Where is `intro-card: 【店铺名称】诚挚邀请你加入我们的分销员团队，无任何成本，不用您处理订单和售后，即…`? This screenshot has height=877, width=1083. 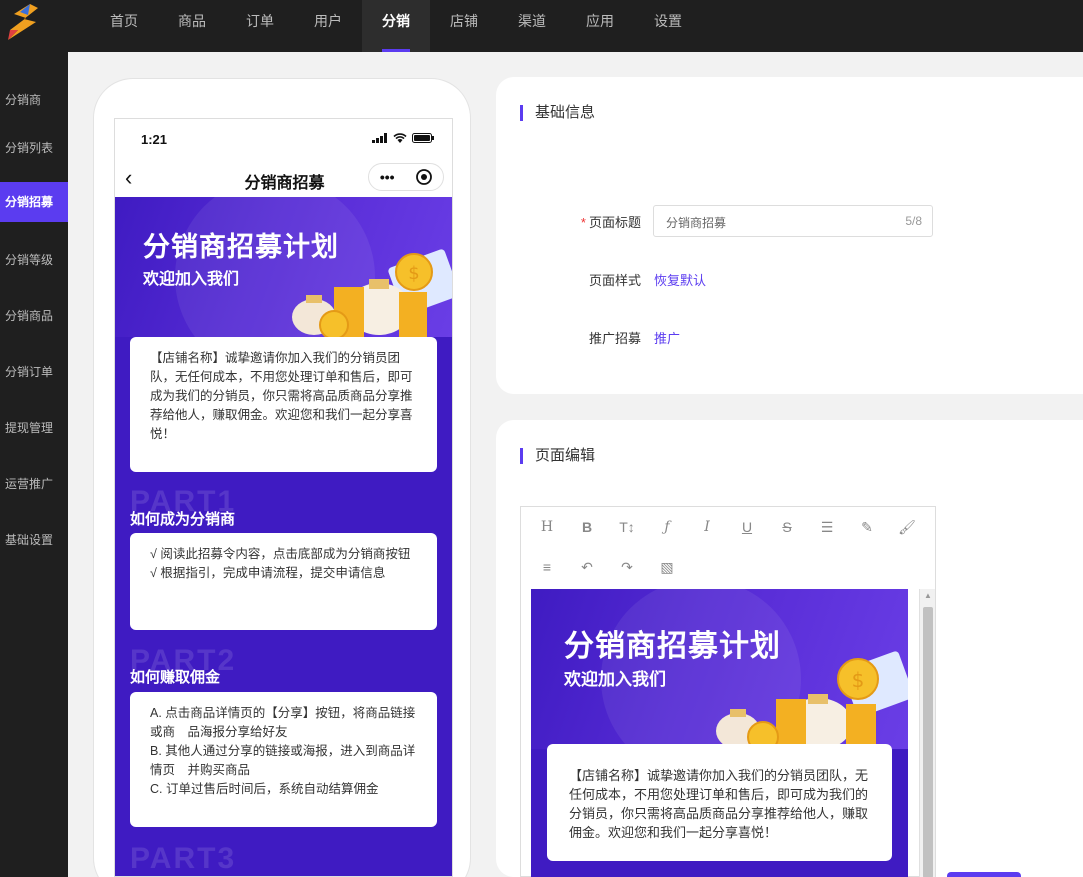
intro-card: 【店铺名称】诚挚邀请你加入我们的分销员团队，无任何成本，不用您处理订单和售后，即… is located at coordinates (283, 404).